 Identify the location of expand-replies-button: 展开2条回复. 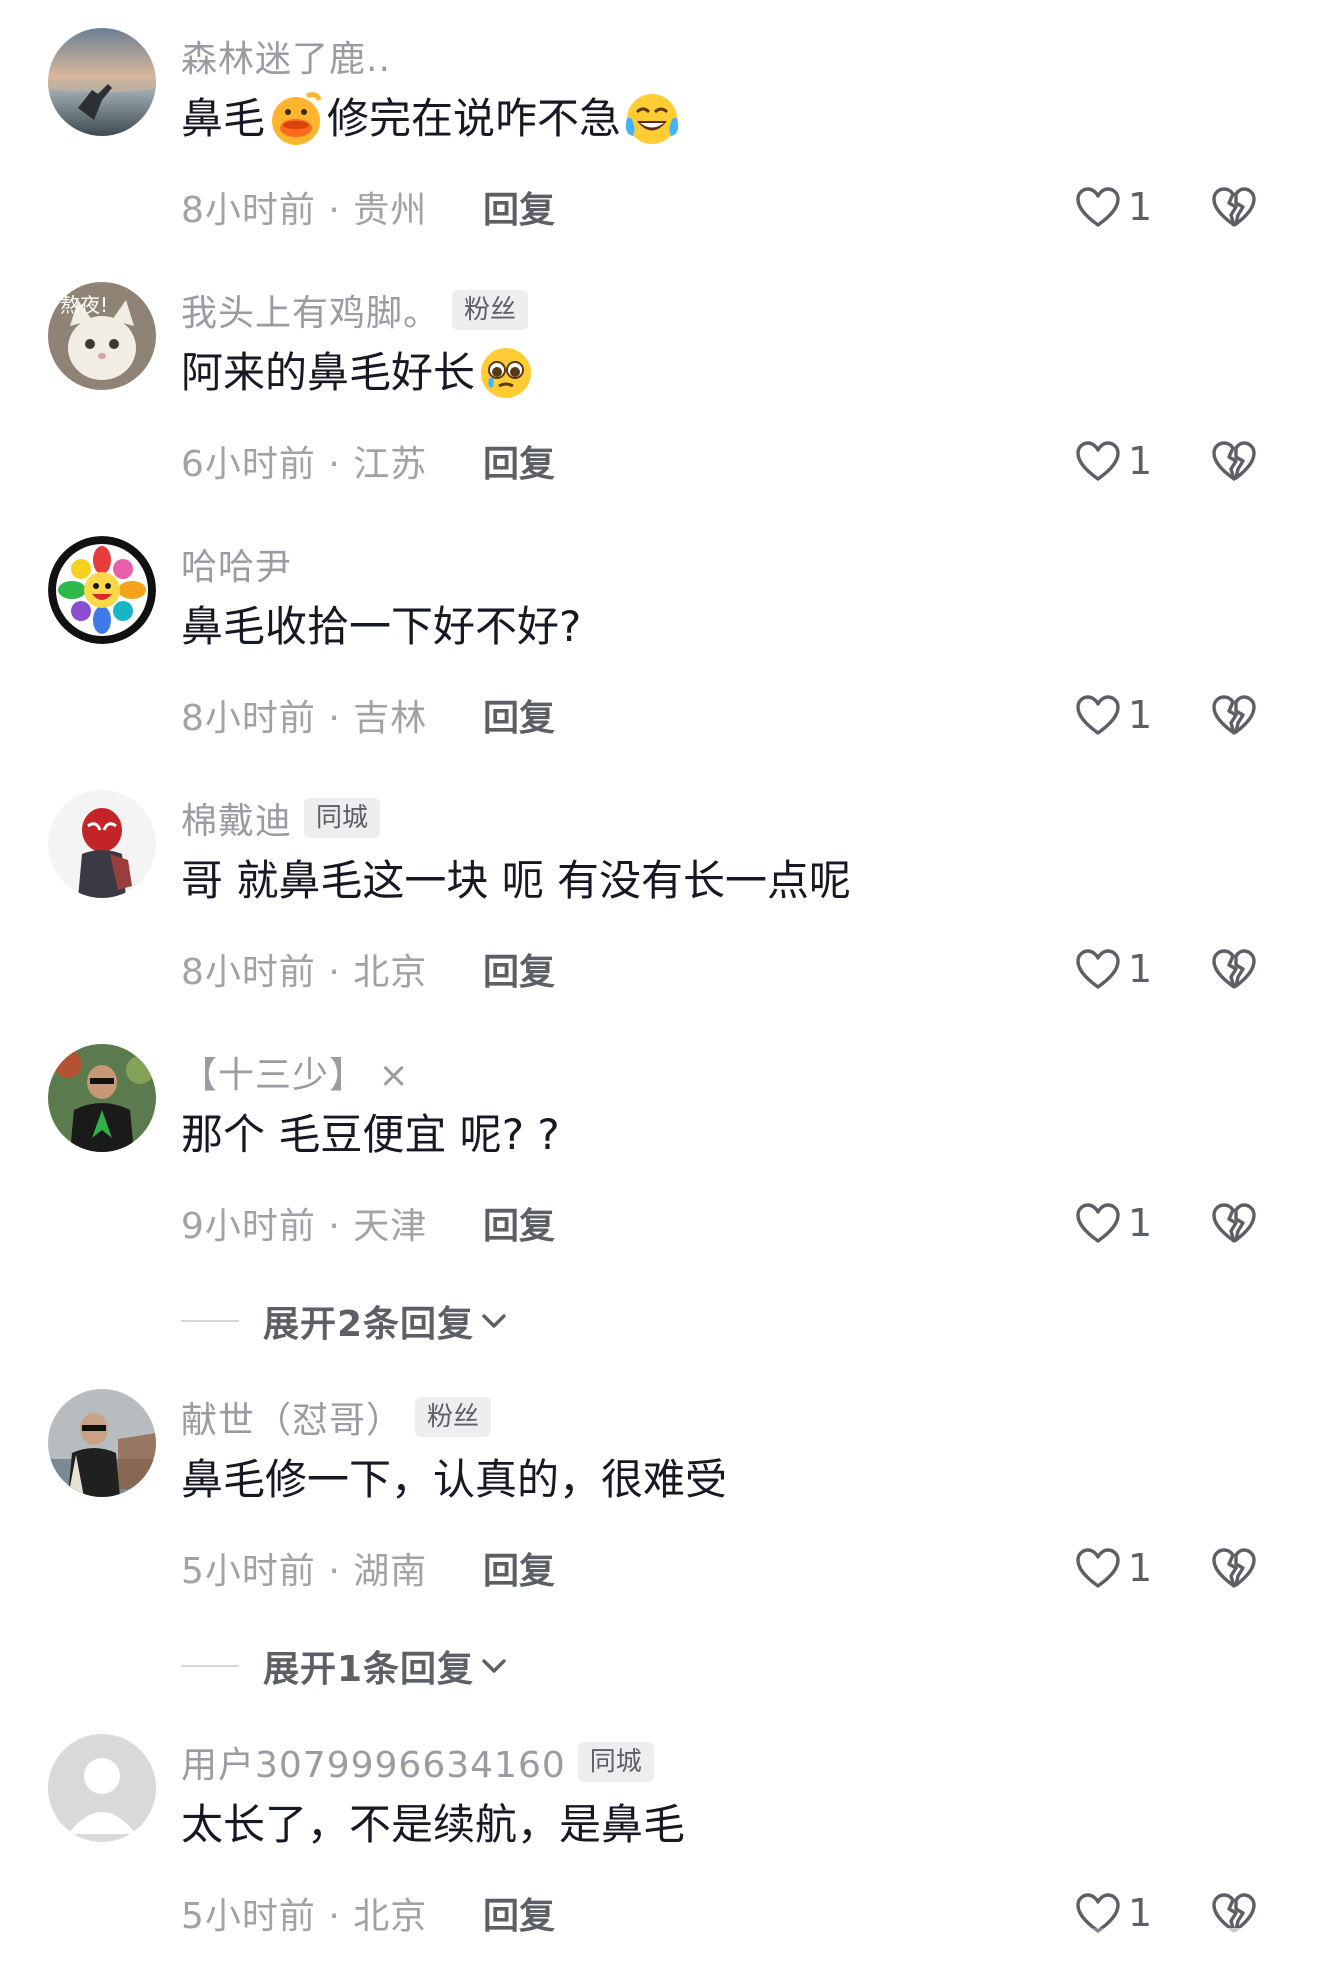
(345, 1321).